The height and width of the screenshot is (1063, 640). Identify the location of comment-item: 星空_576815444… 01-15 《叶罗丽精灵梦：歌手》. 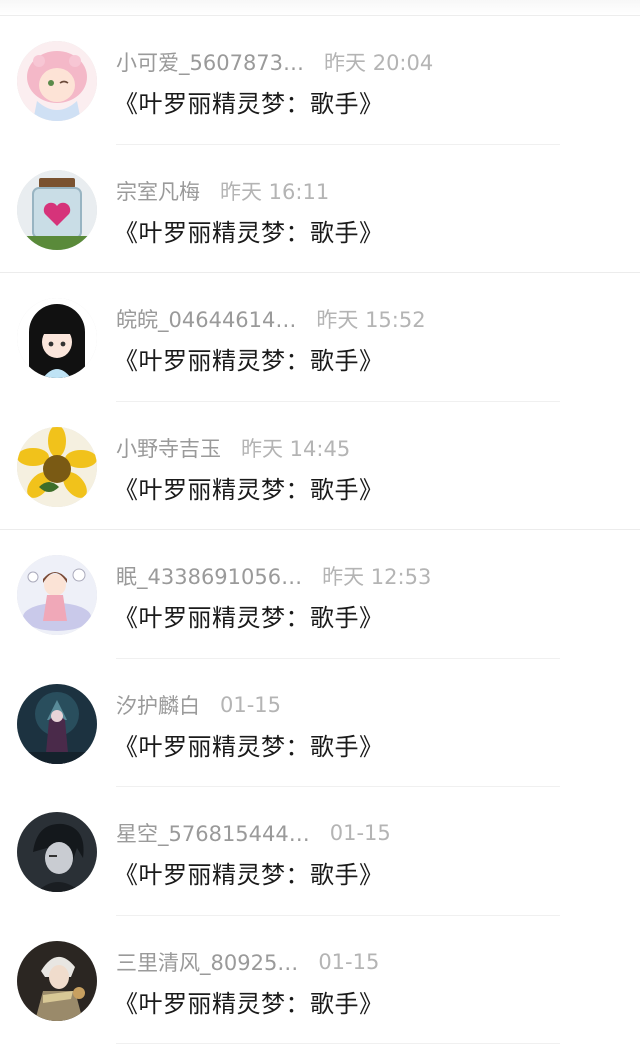
(320, 851).